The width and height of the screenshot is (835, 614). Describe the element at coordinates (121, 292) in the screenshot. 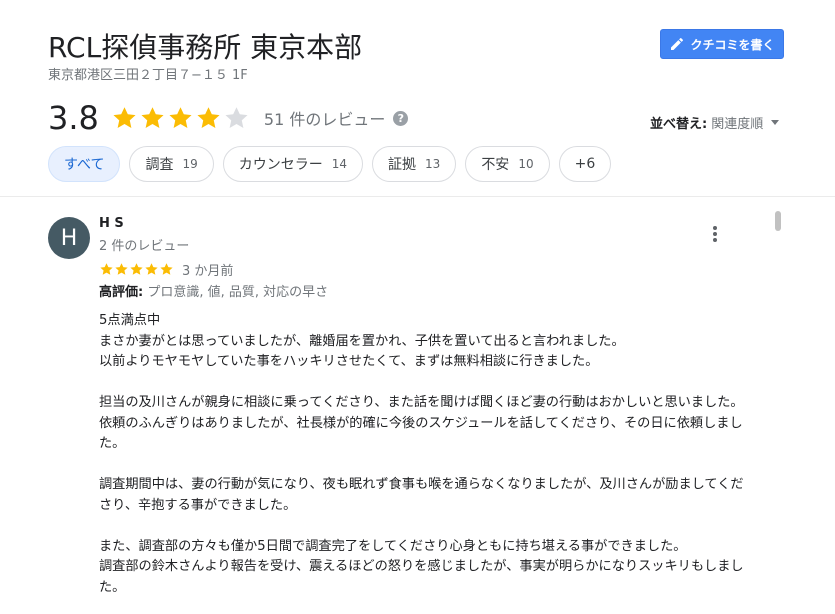

I see `highlights-label: 高評価:` at that location.